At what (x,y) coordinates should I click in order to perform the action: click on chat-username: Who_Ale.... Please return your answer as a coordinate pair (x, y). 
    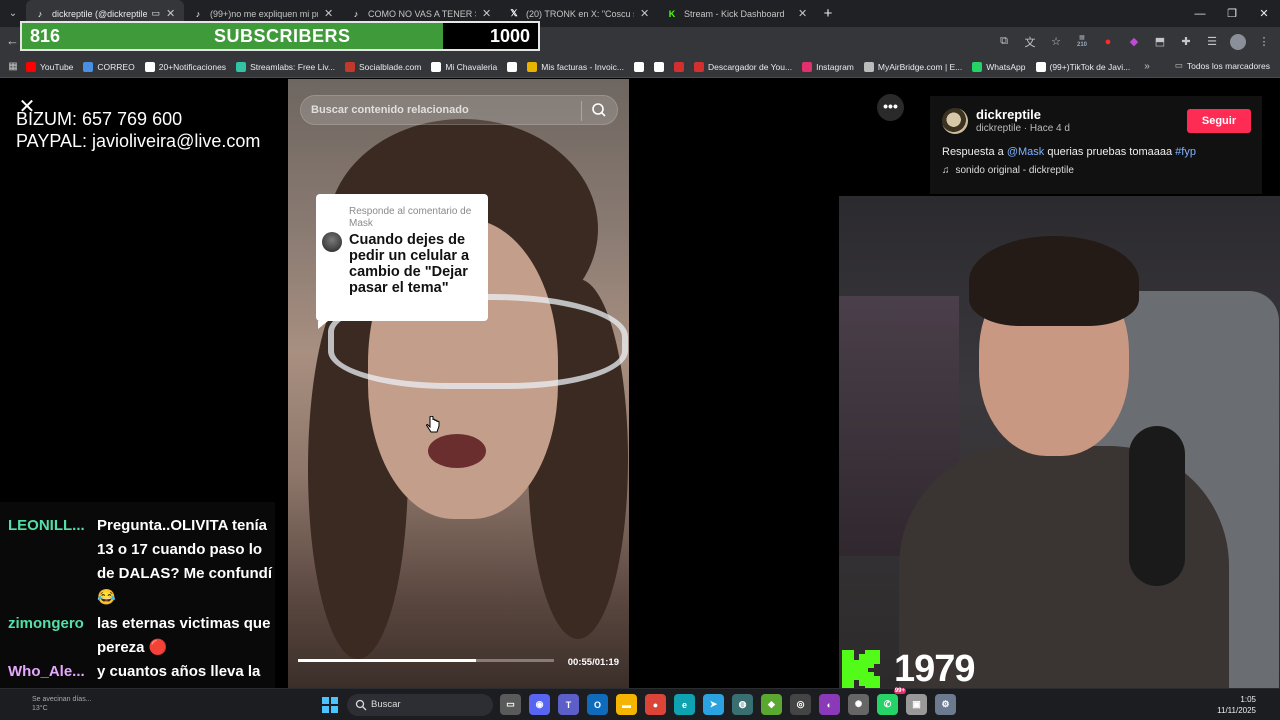
    Looking at the image, I should click on (51, 671).